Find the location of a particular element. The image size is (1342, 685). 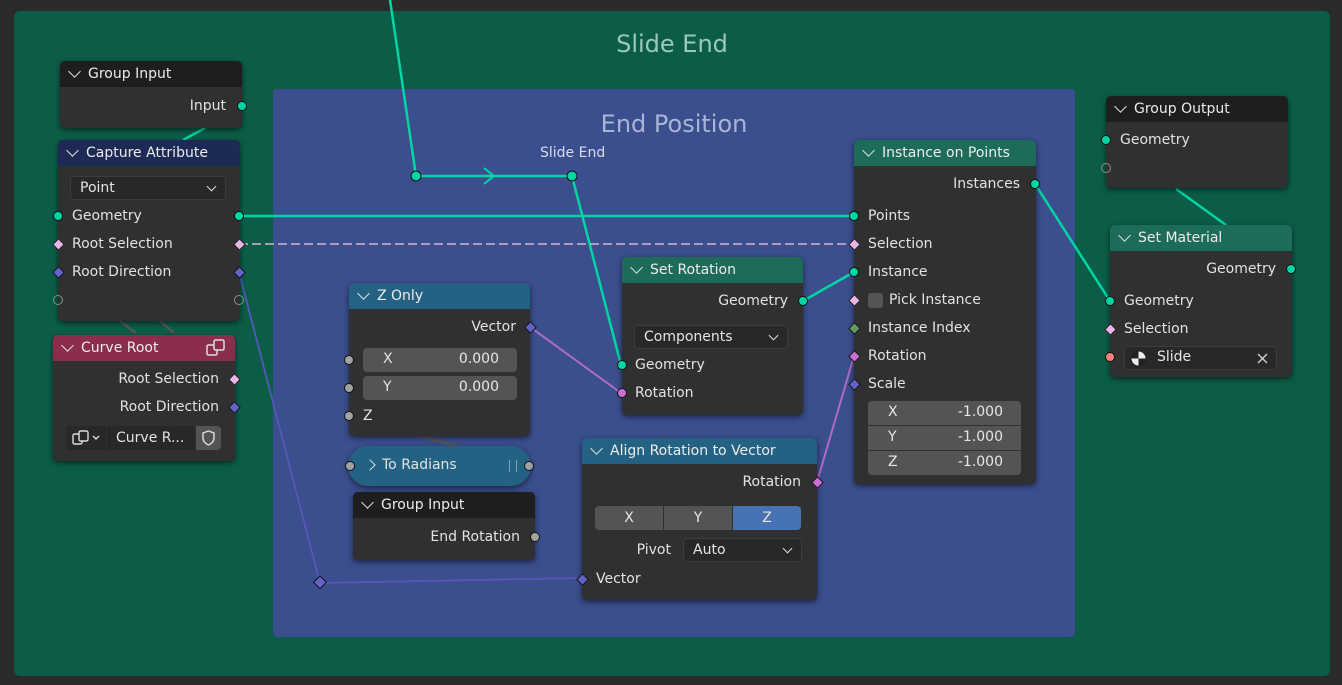

axis-y-button: Y is located at coordinates (698, 518).